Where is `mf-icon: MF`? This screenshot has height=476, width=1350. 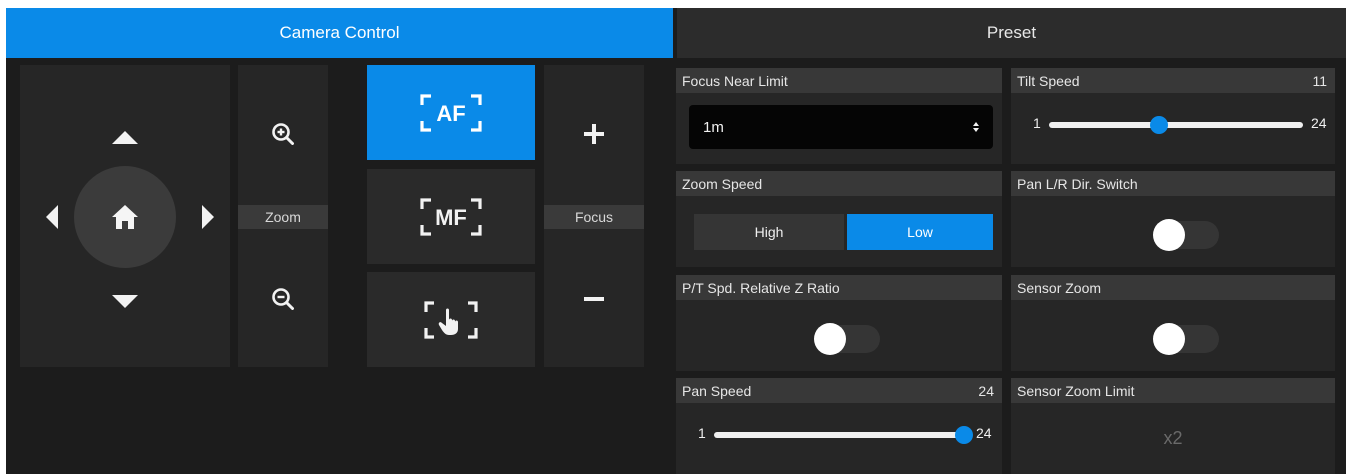 mf-icon: MF is located at coordinates (451, 216).